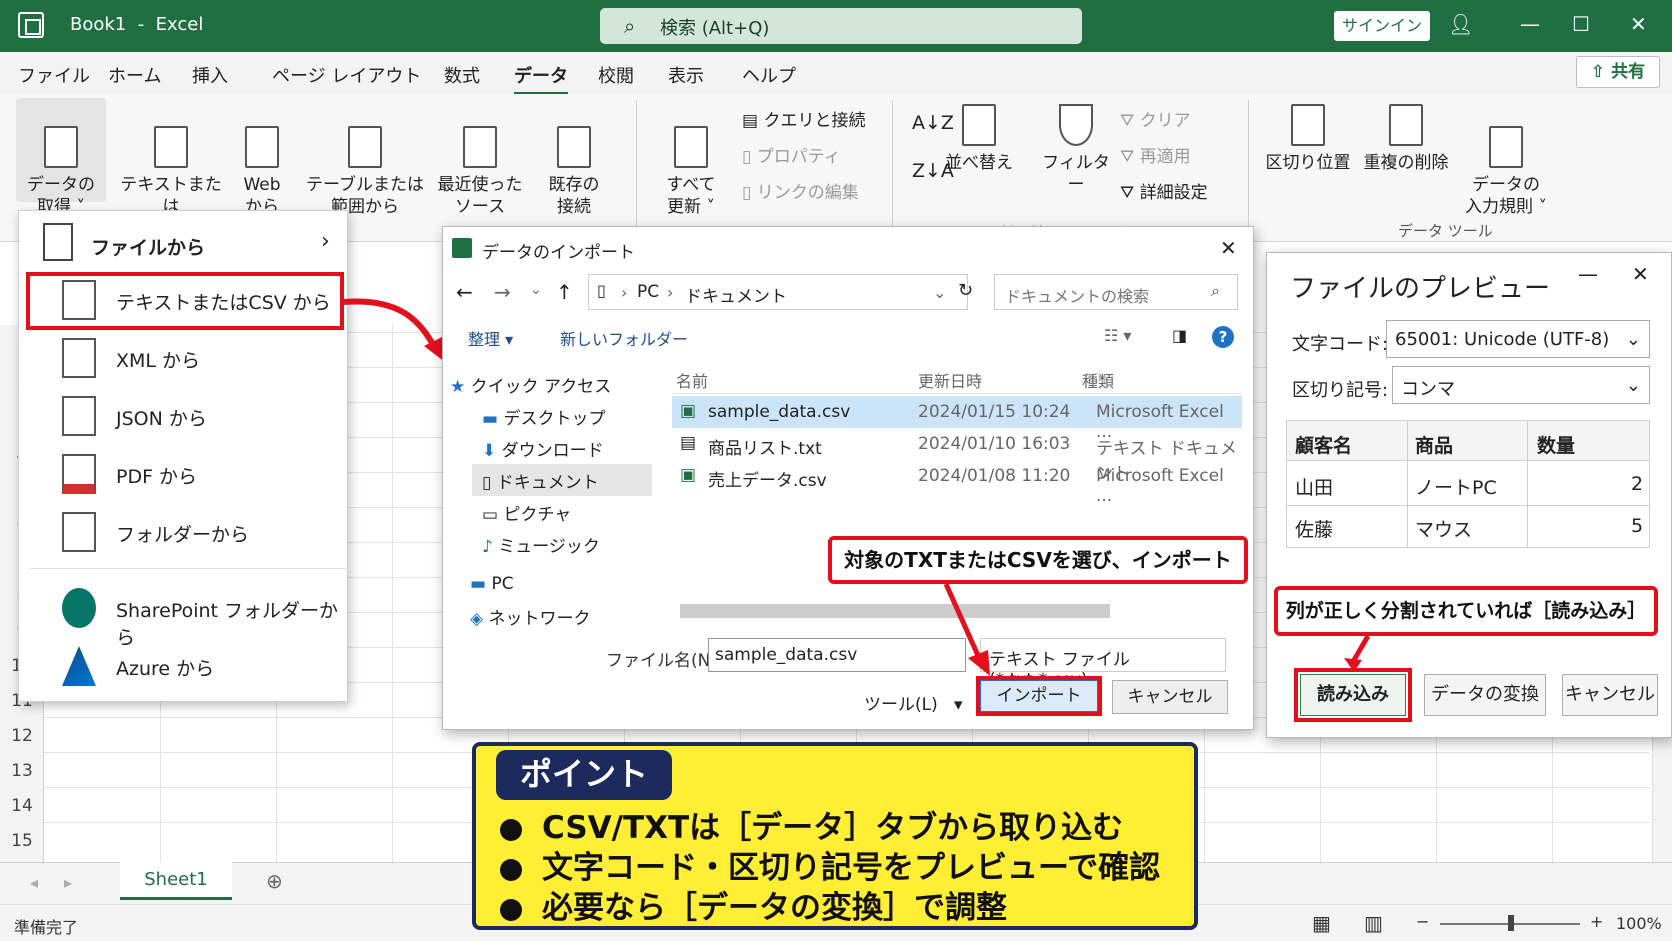  I want to click on tab-insert: 挿入, so click(210, 75).